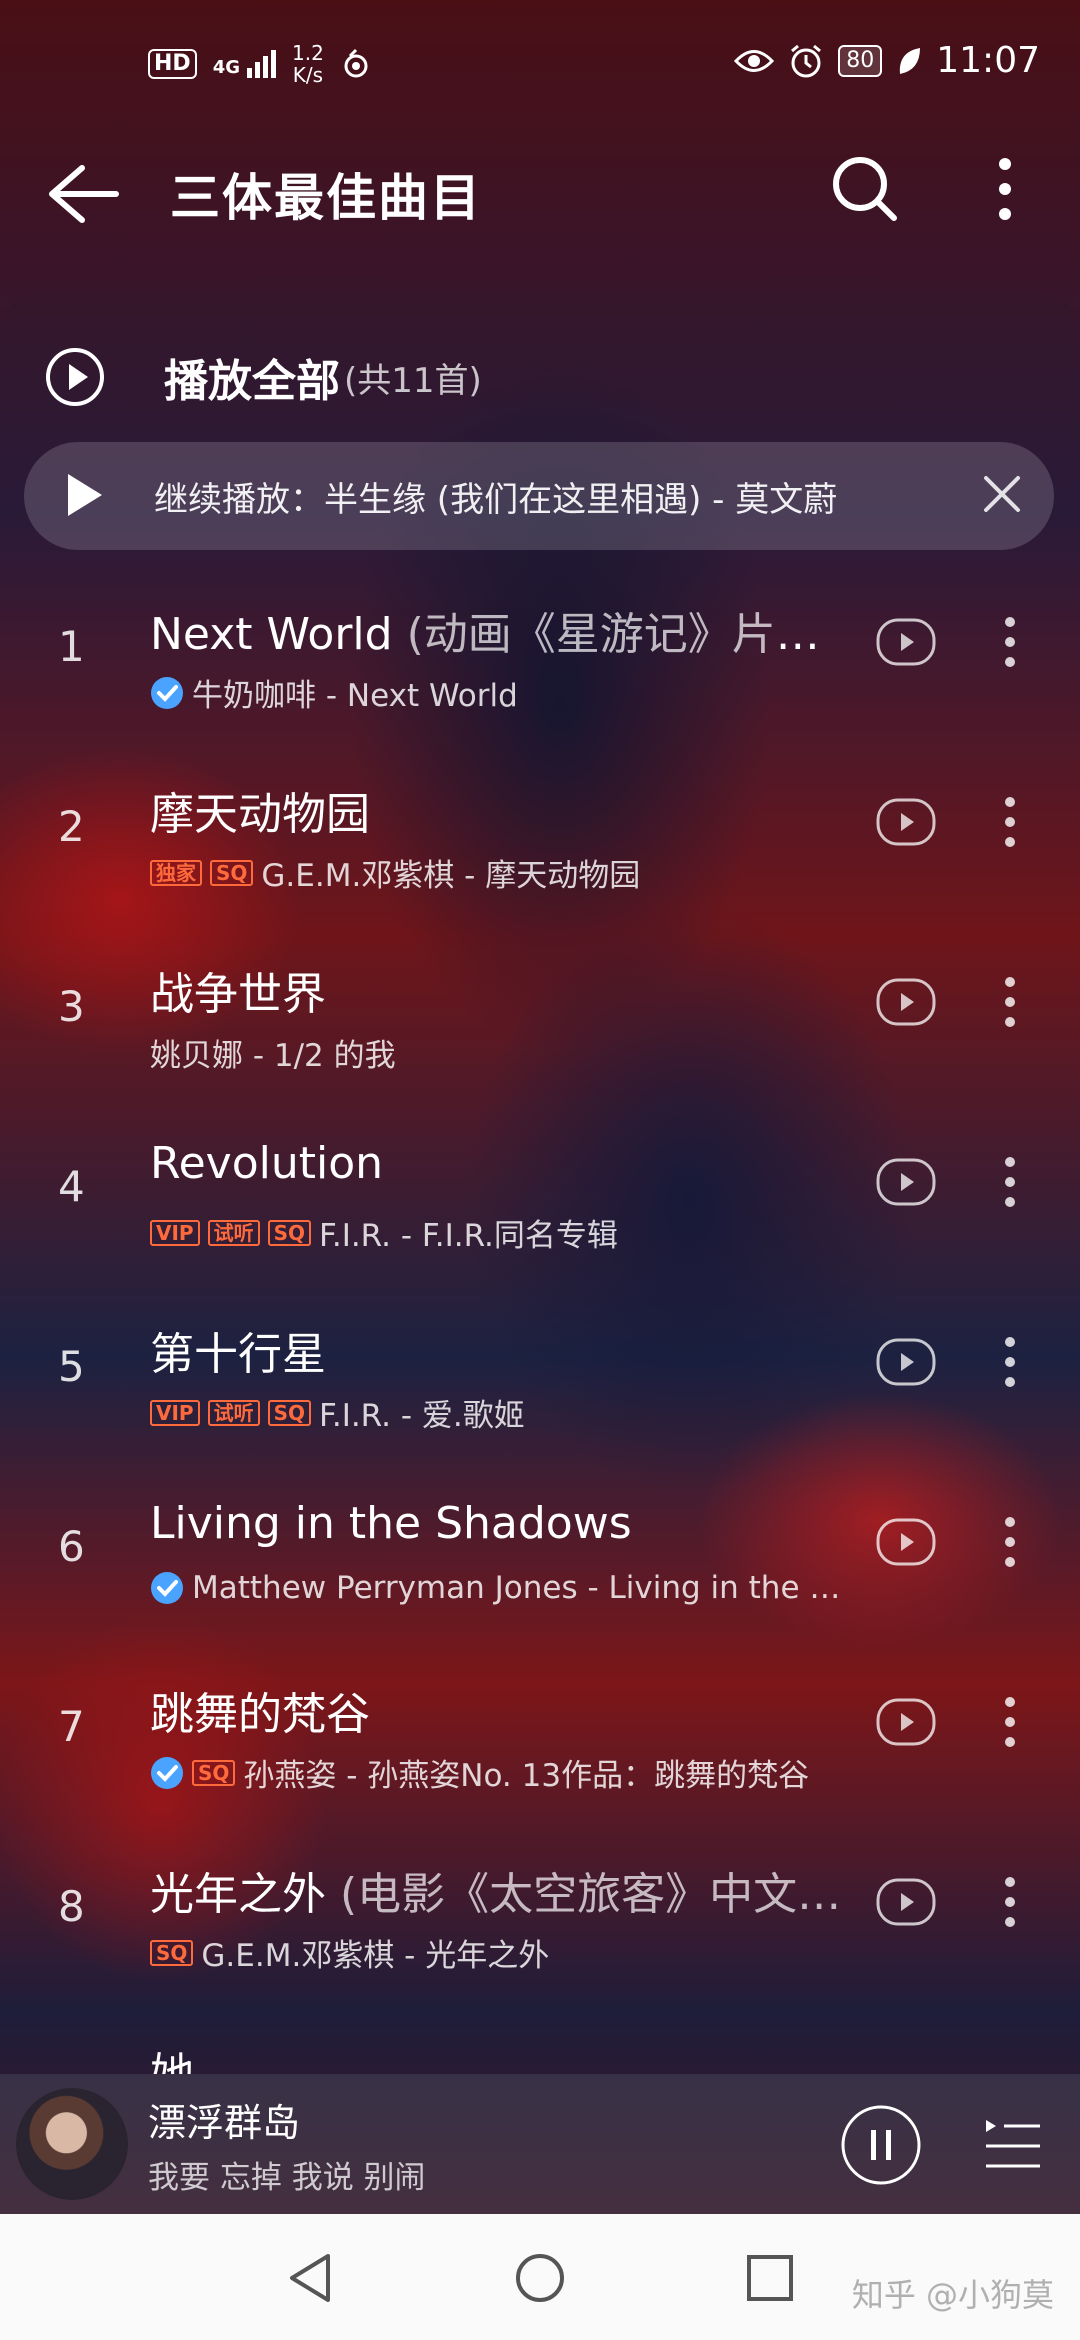 Image resolution: width=1080 pixels, height=2340 pixels. Describe the element at coordinates (1012, 2144) in the screenshot. I see `playlist-icon` at that location.